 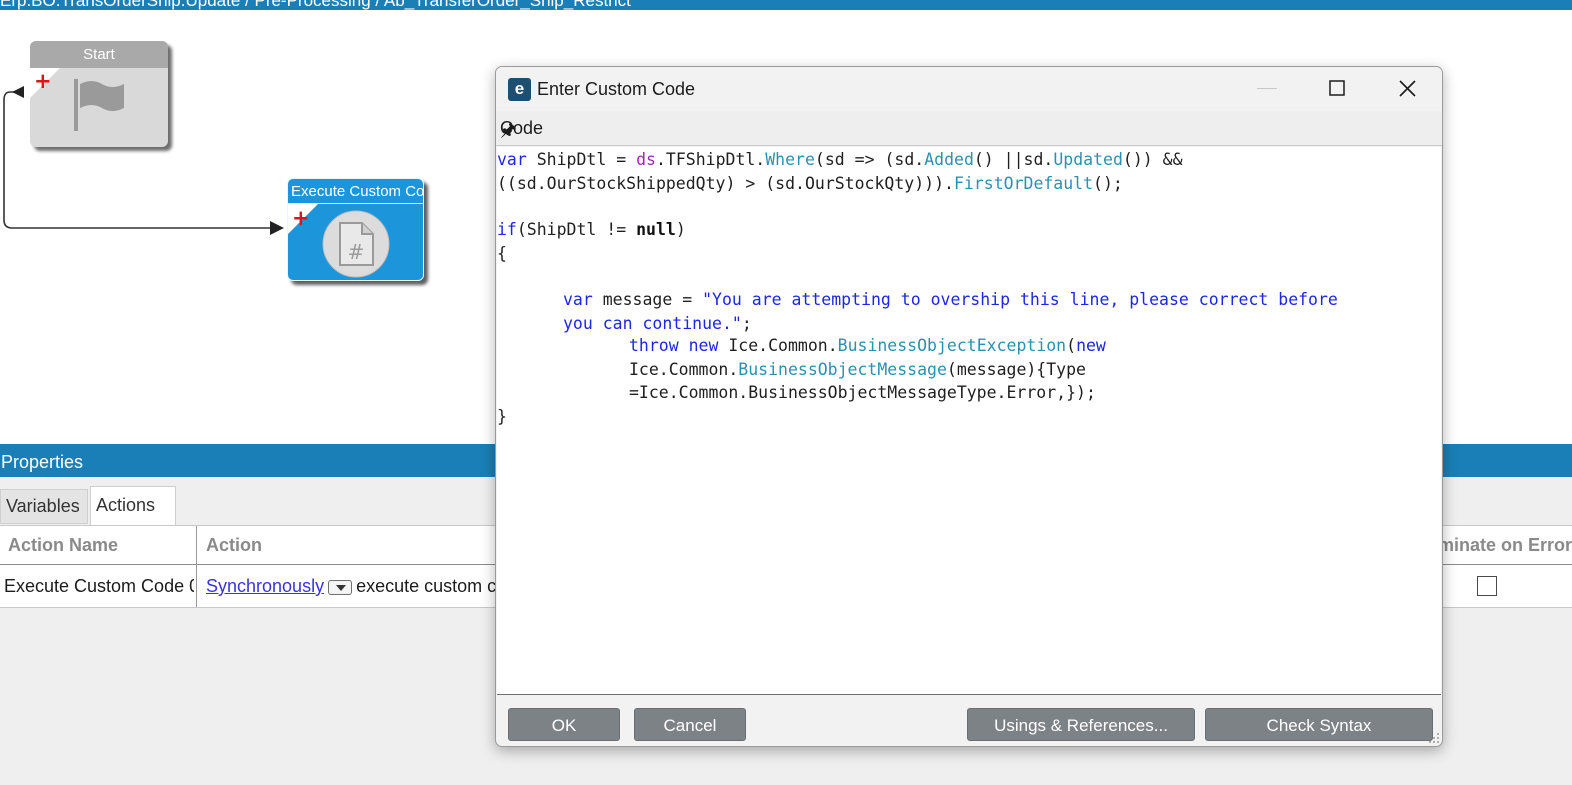 I want to click on mode-dropdown-icon, so click(x=340, y=587).